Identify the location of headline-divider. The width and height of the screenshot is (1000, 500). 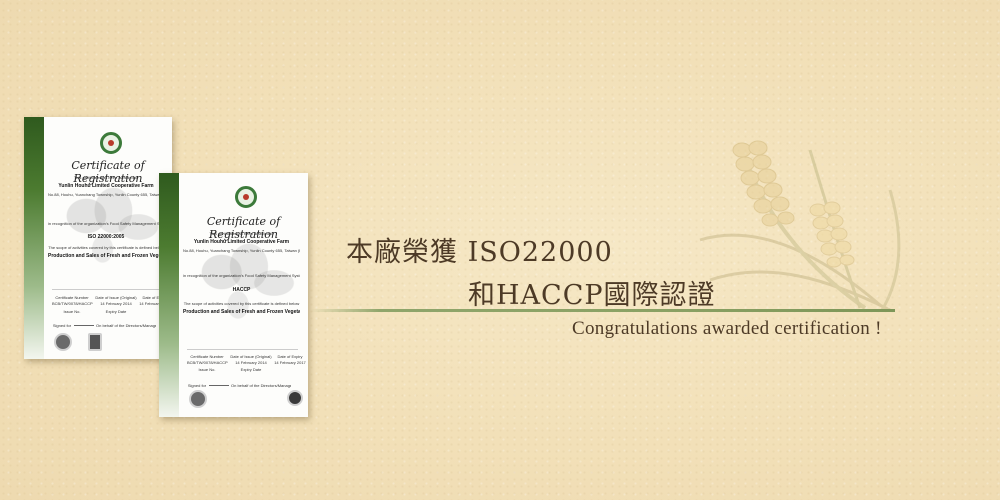
(602, 310).